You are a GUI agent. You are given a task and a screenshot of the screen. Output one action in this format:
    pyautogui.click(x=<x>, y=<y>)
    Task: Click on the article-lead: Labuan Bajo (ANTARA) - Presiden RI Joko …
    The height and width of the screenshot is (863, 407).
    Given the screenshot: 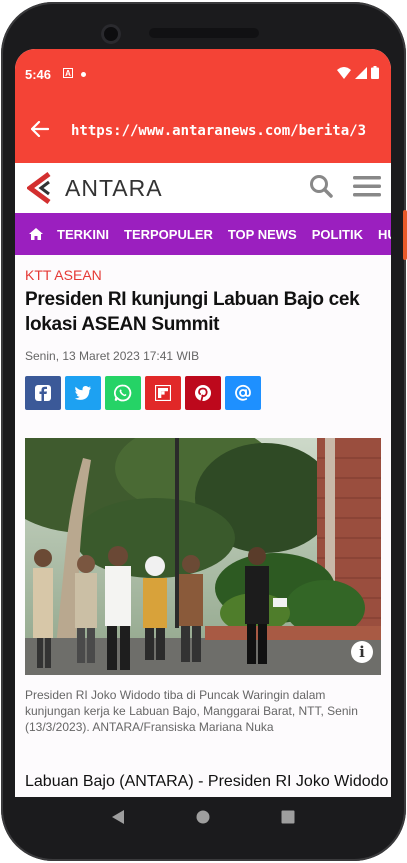 What is the action you would take?
    pyautogui.click(x=207, y=781)
    